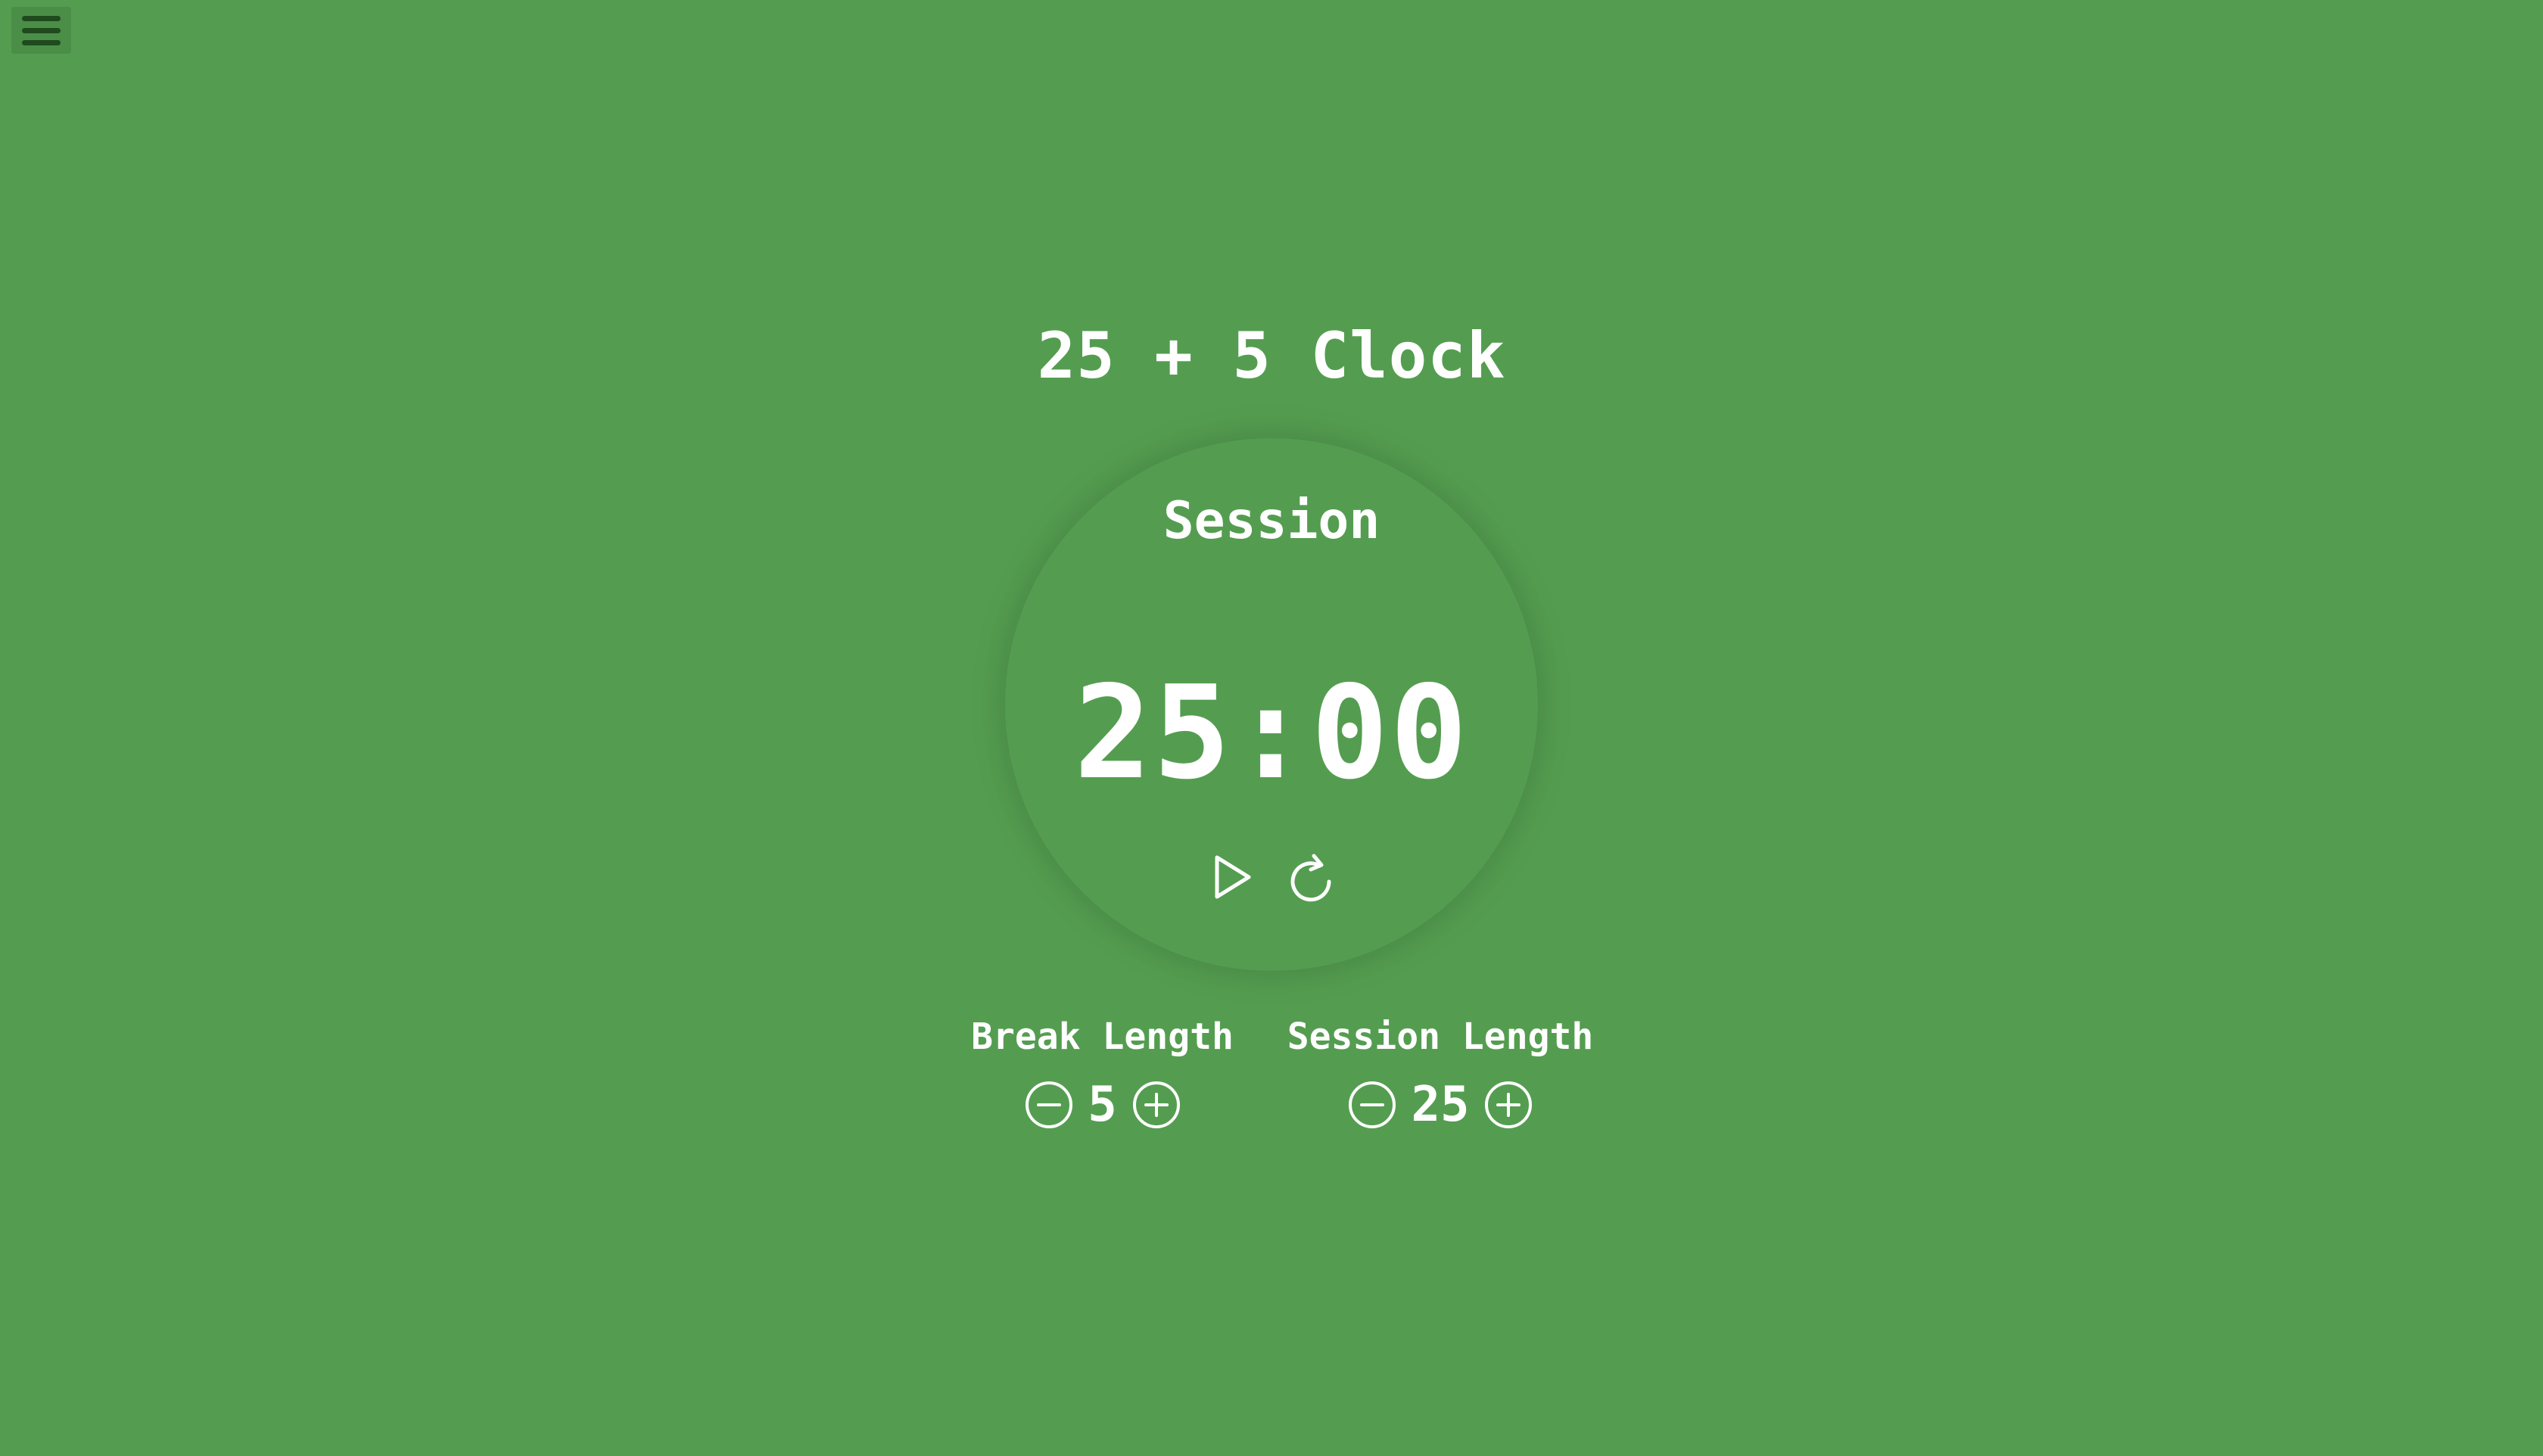 Image resolution: width=2543 pixels, height=1456 pixels. What do you see at coordinates (1102, 1071) in the screenshot?
I see `break-length-group: Break Length 5` at bounding box center [1102, 1071].